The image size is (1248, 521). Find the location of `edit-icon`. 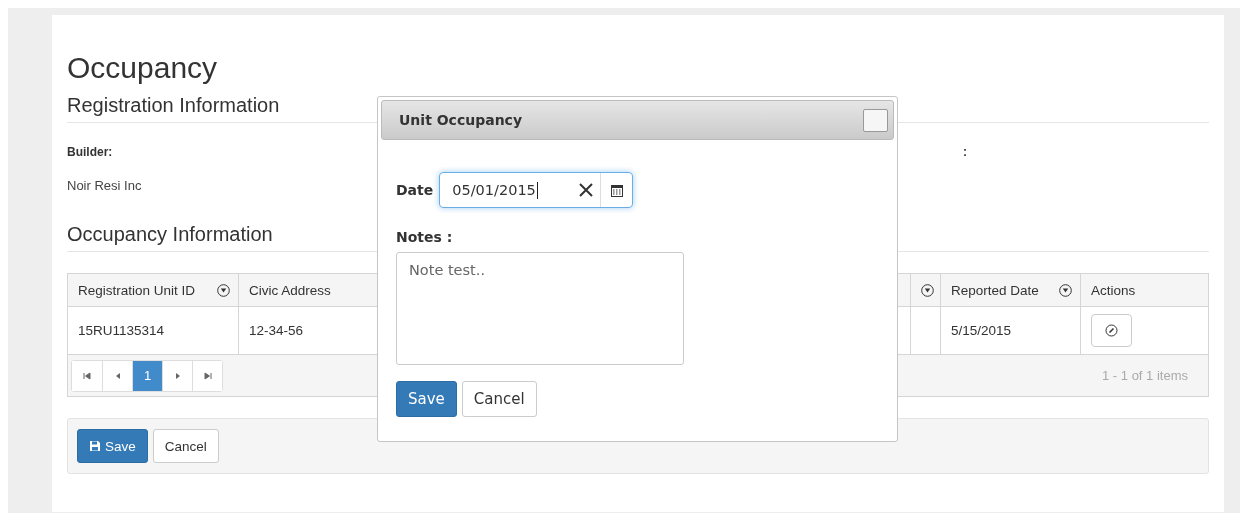

edit-icon is located at coordinates (1111, 330).